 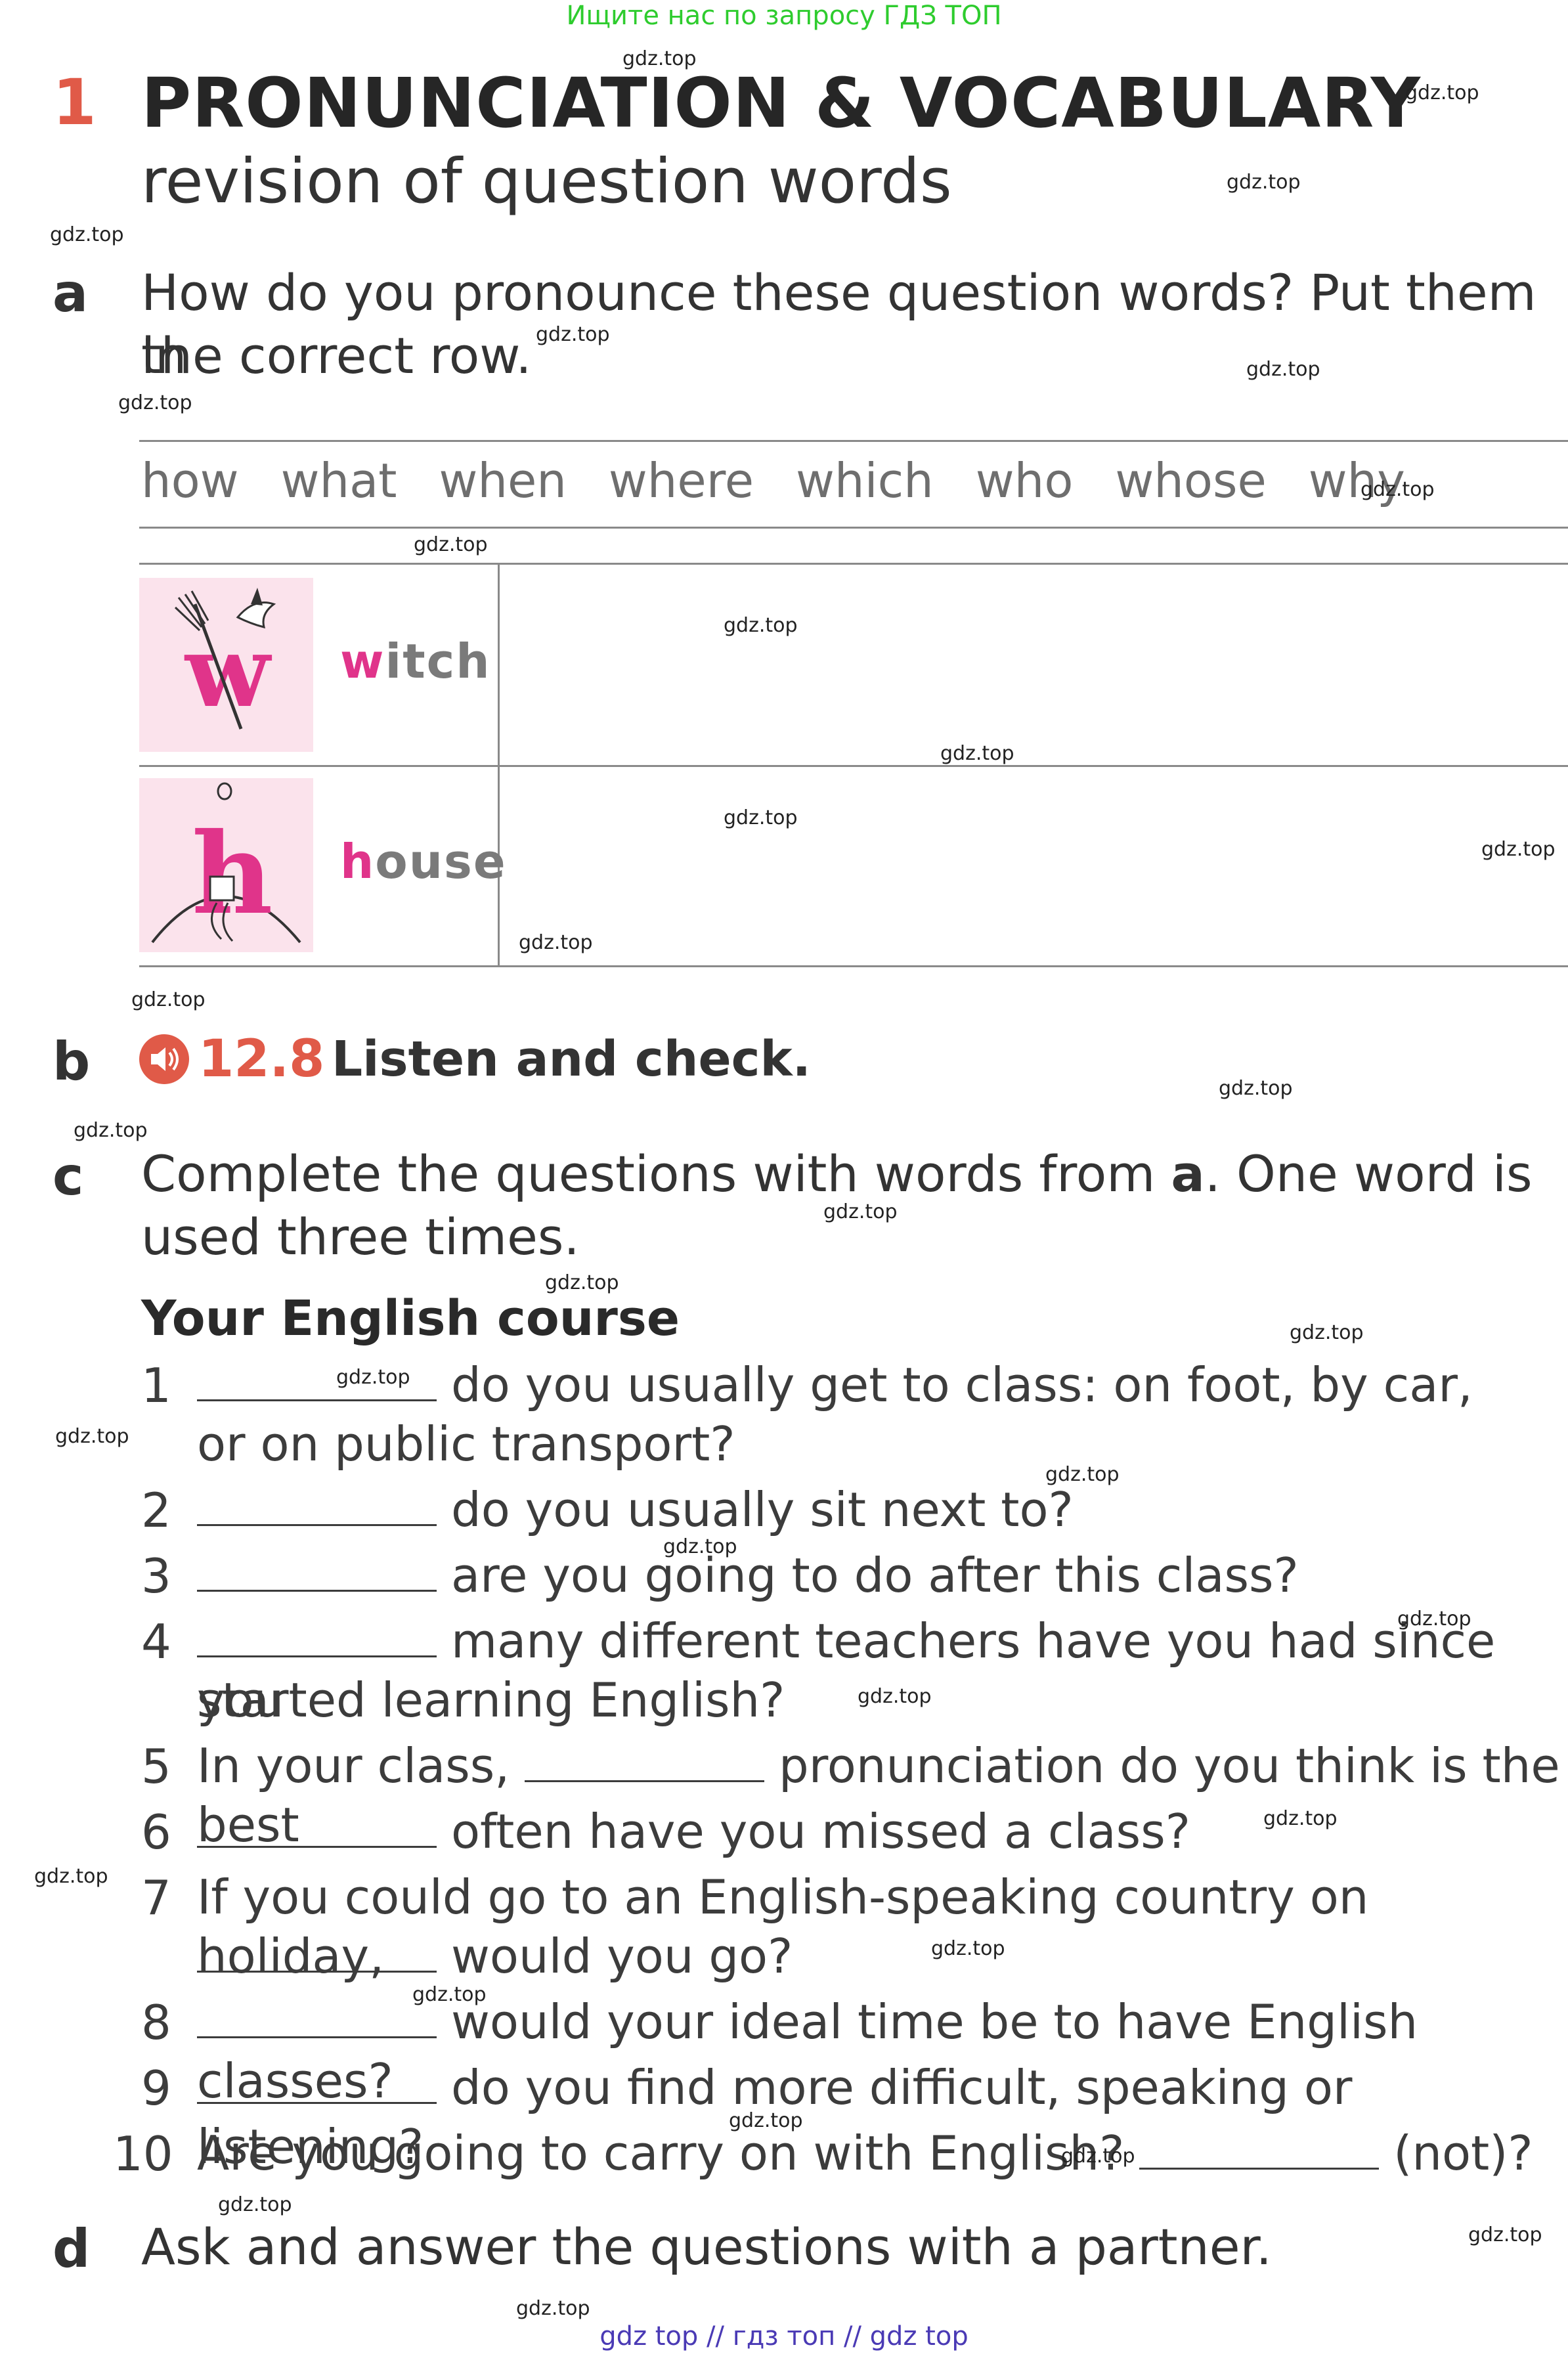 I want to click on question-text: Are you going to carry on with English?, so click(x=661, y=2153).